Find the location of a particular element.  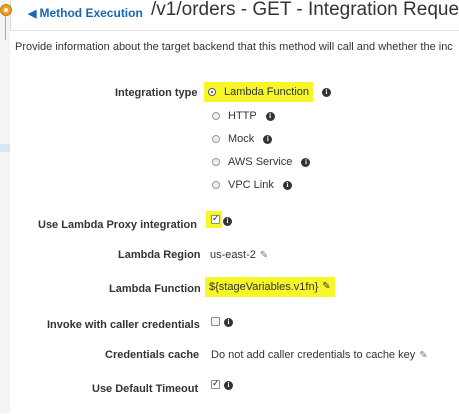

region-value-text: us-east-2 is located at coordinates (233, 255).